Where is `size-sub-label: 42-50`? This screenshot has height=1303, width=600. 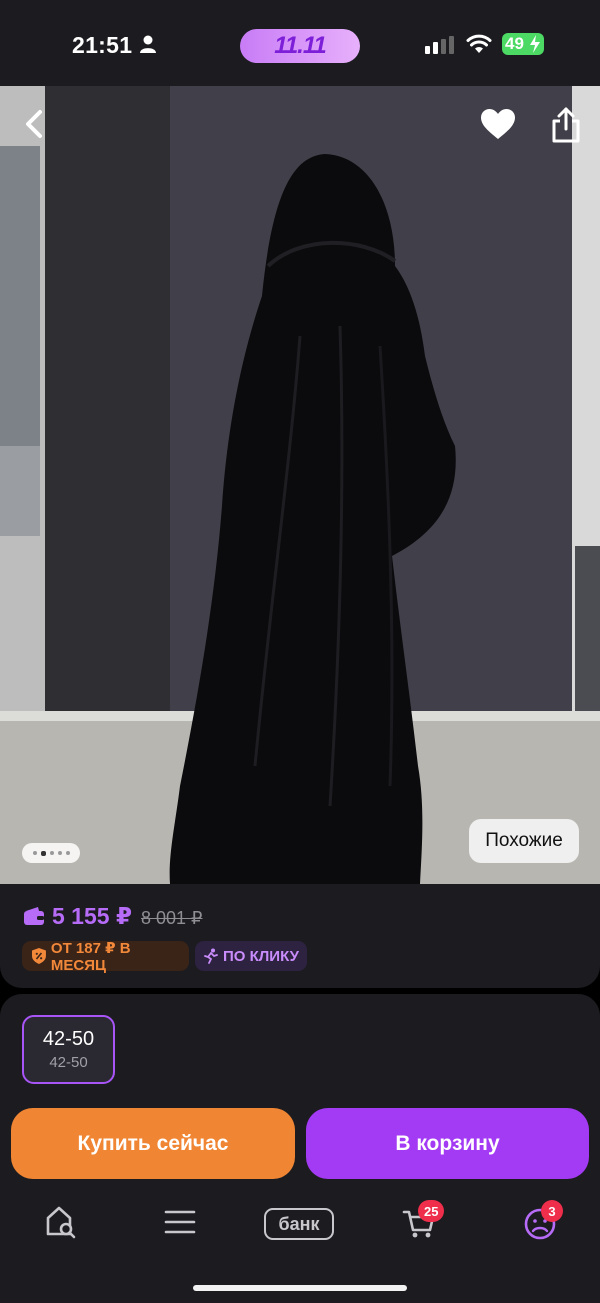 size-sub-label: 42-50 is located at coordinates (68, 1062).